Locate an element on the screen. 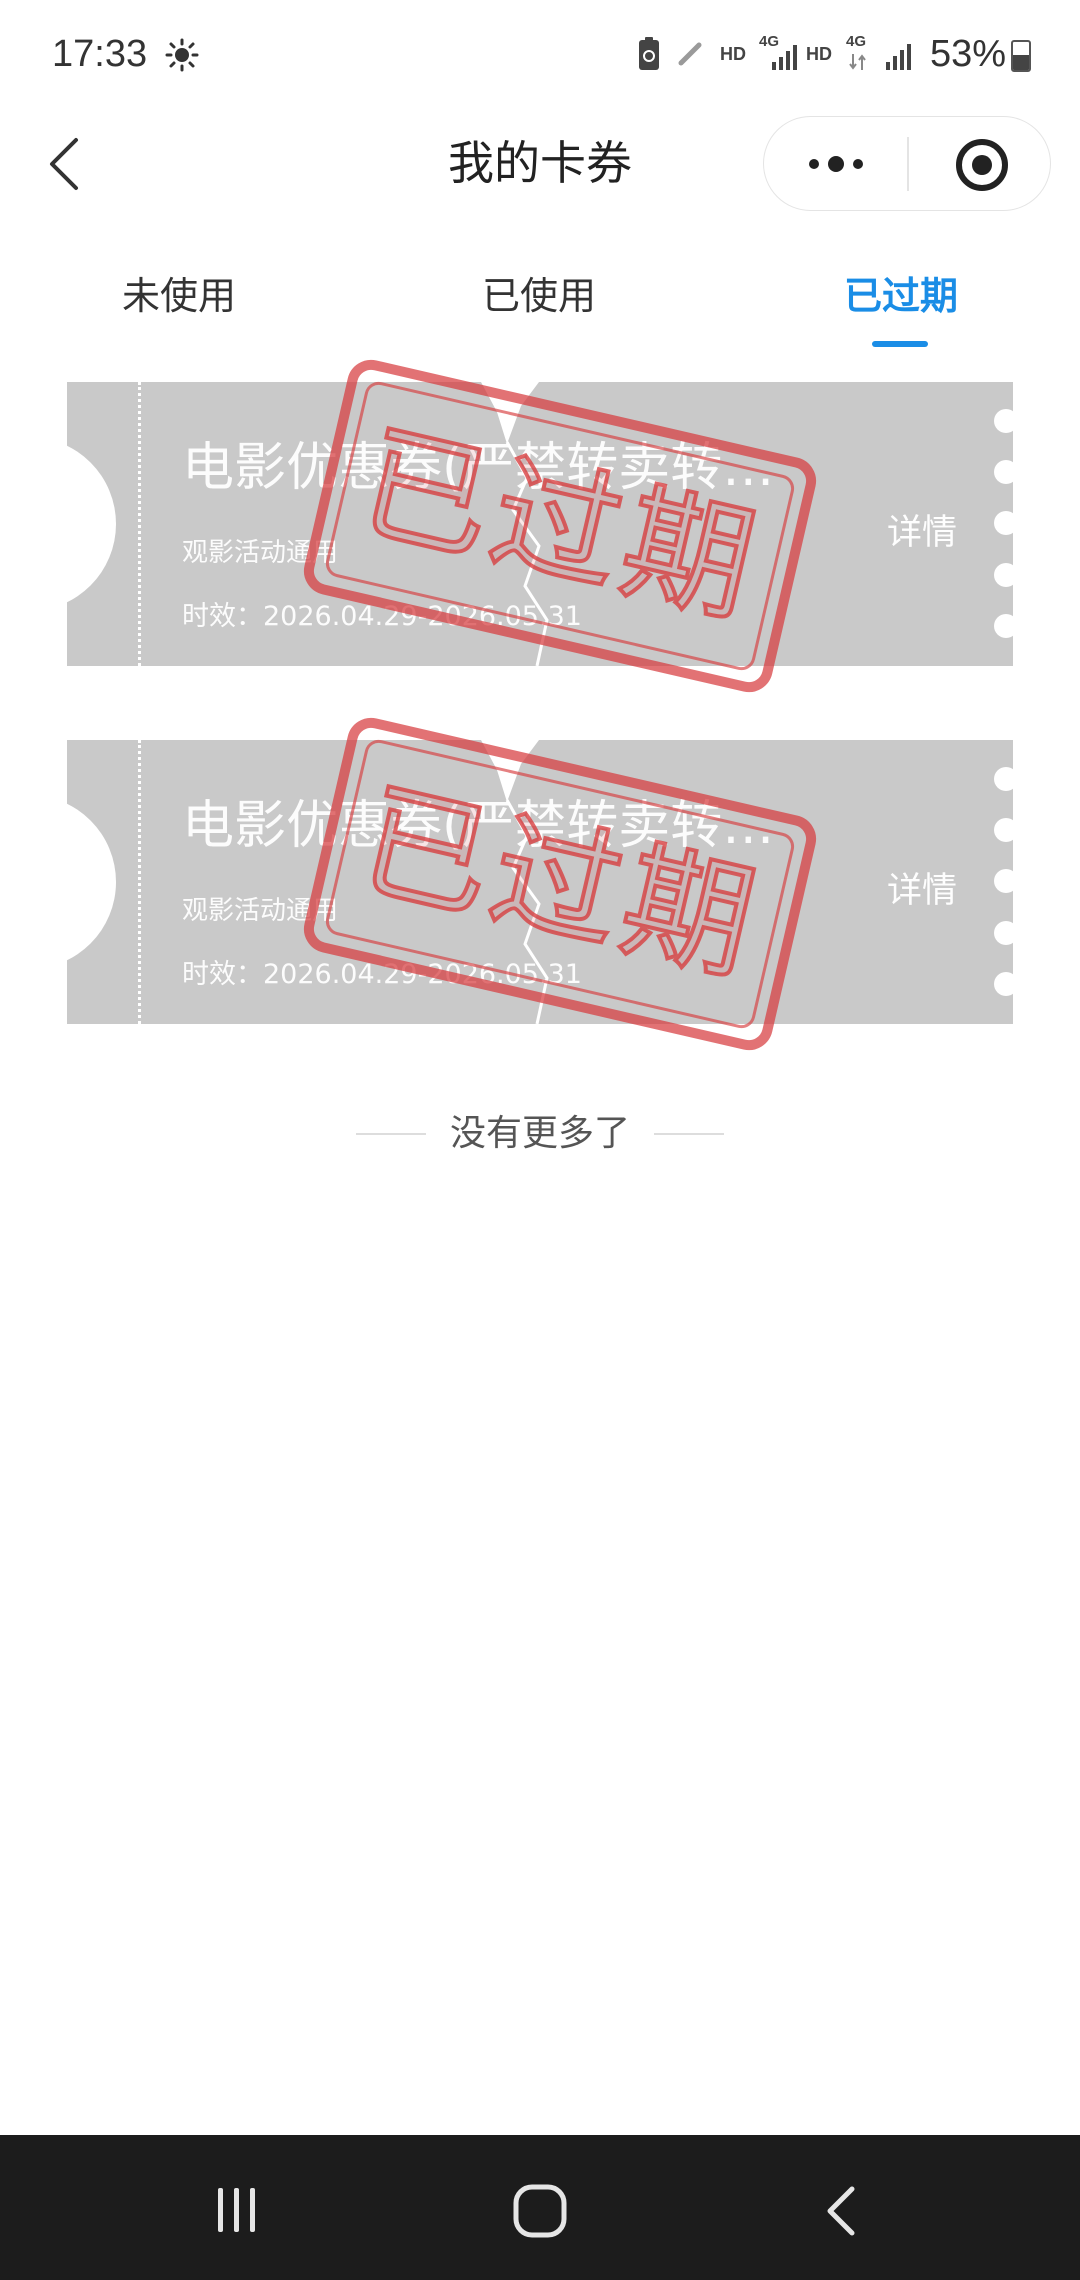 The width and height of the screenshot is (1080, 2280). mini-program-capsule is located at coordinates (907, 163).